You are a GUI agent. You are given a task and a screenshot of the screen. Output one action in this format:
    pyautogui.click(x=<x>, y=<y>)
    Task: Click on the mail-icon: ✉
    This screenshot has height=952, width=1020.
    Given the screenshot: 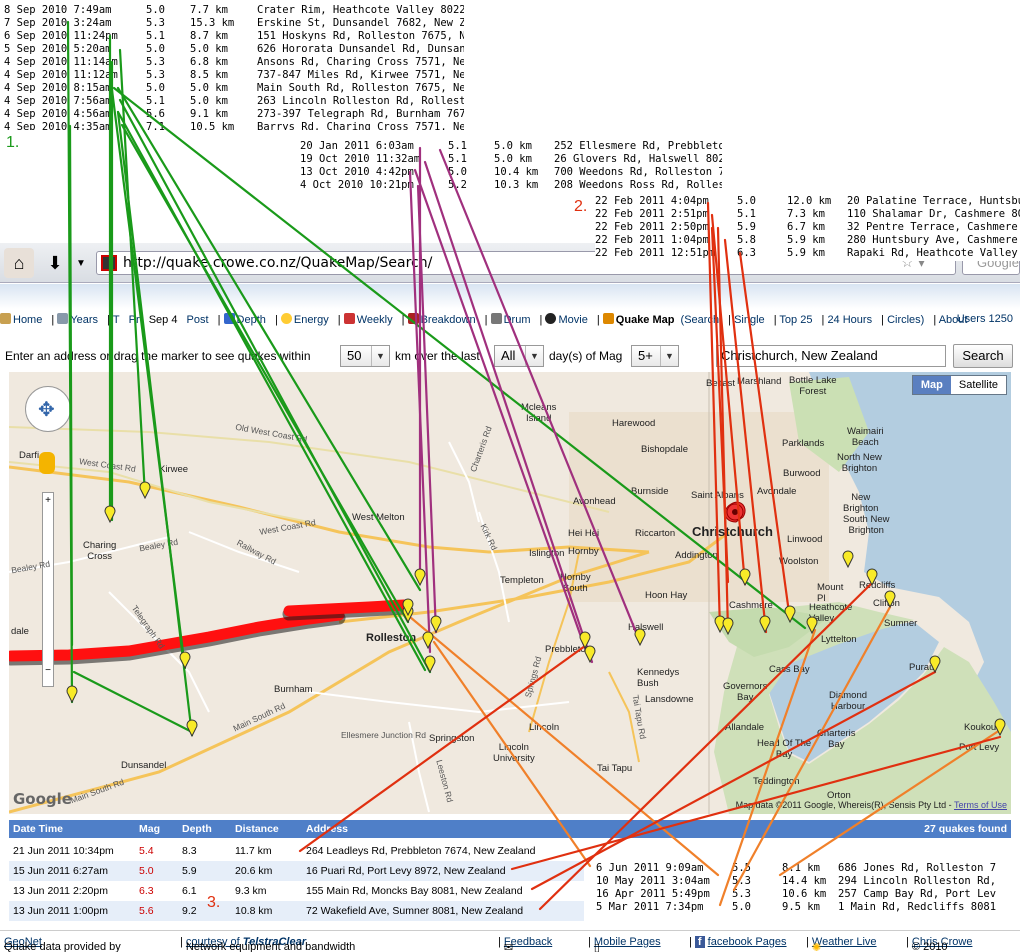 What is the action you would take?
    pyautogui.click(x=508, y=947)
    